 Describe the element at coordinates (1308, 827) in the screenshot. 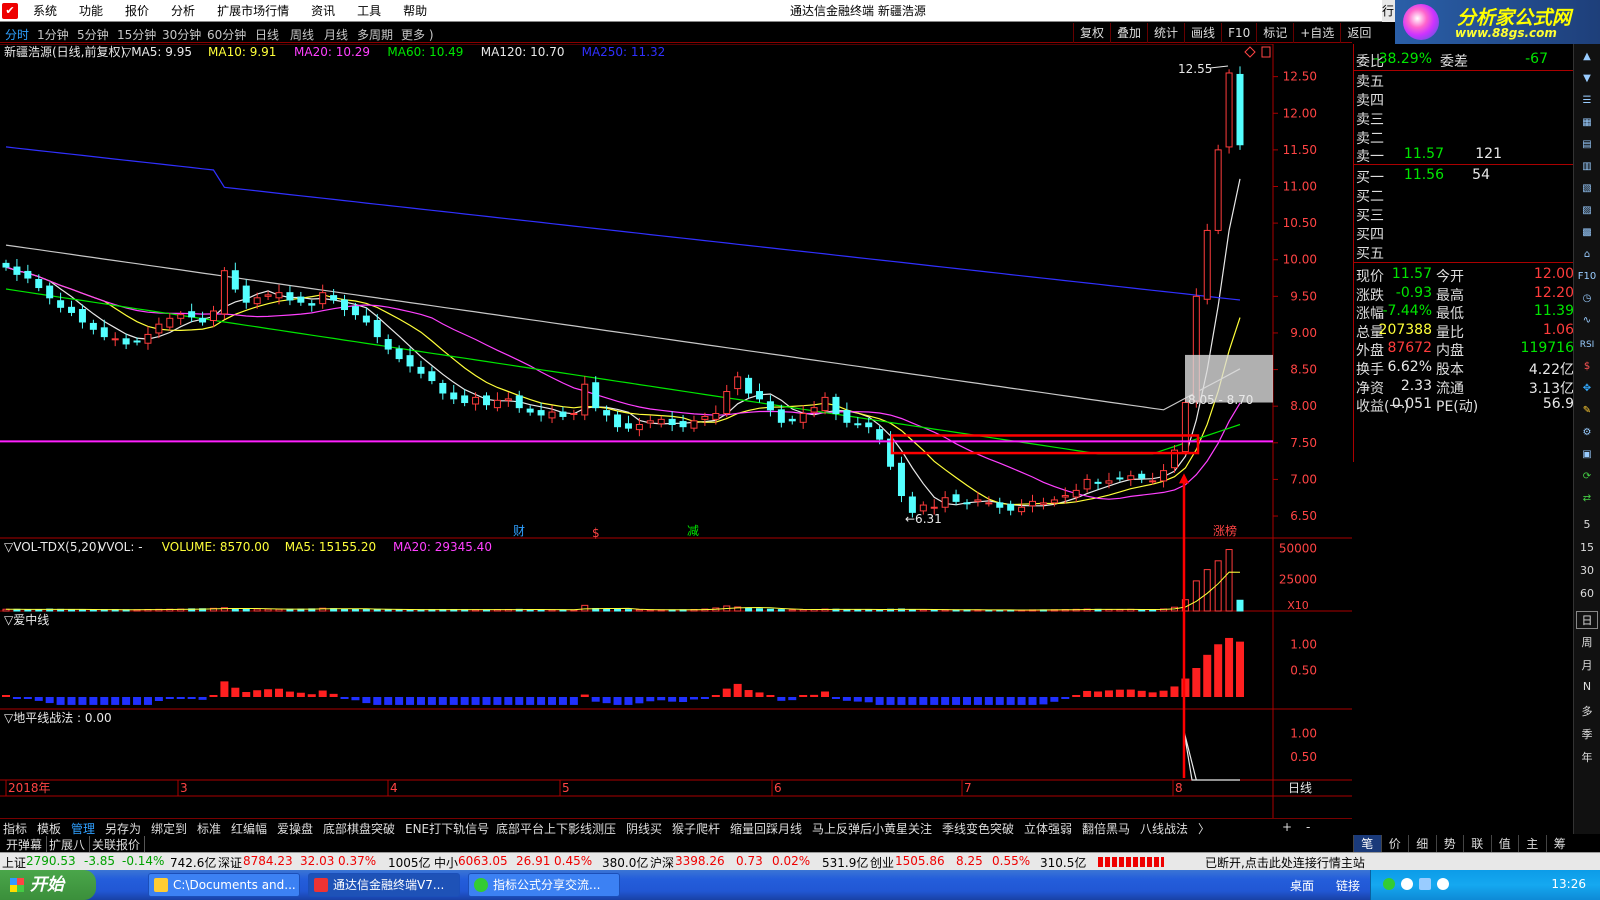

I see `remove-indicator-button: -` at that location.